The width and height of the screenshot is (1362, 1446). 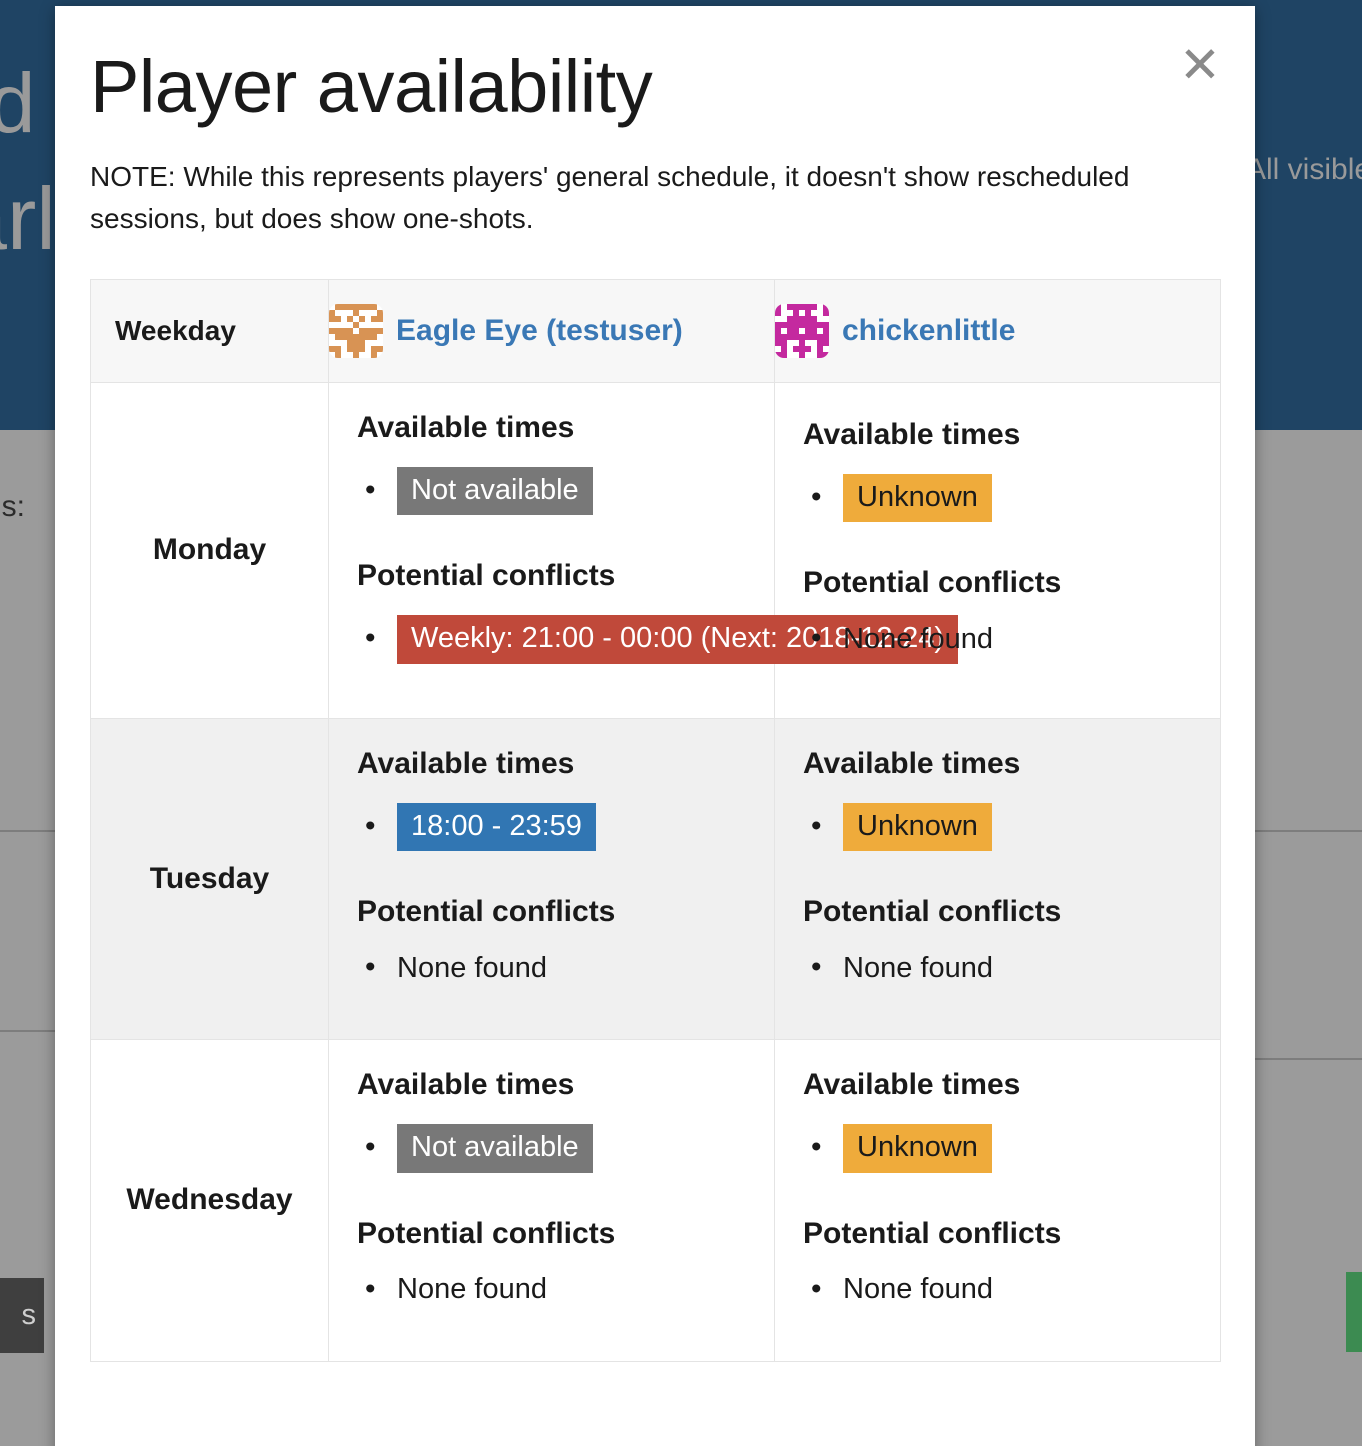 I want to click on potential-conflicts-list: Weekly: 21:00 - 00:00 (Next: 2018-12-24), so click(x=658, y=639).